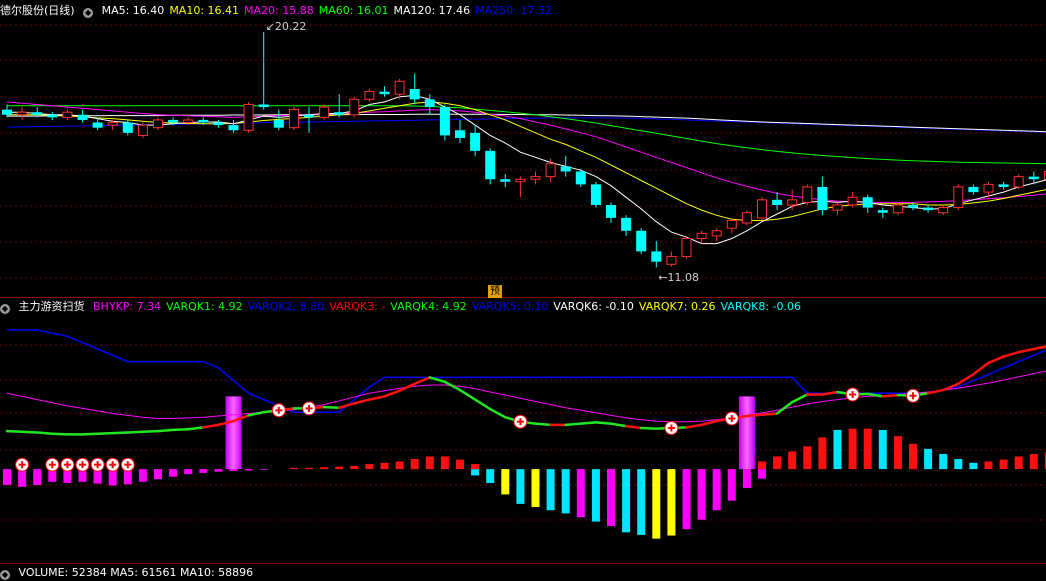 The height and width of the screenshot is (581, 1046). What do you see at coordinates (270, 26) in the screenshot?
I see `high-arrow-icon: ↙` at bounding box center [270, 26].